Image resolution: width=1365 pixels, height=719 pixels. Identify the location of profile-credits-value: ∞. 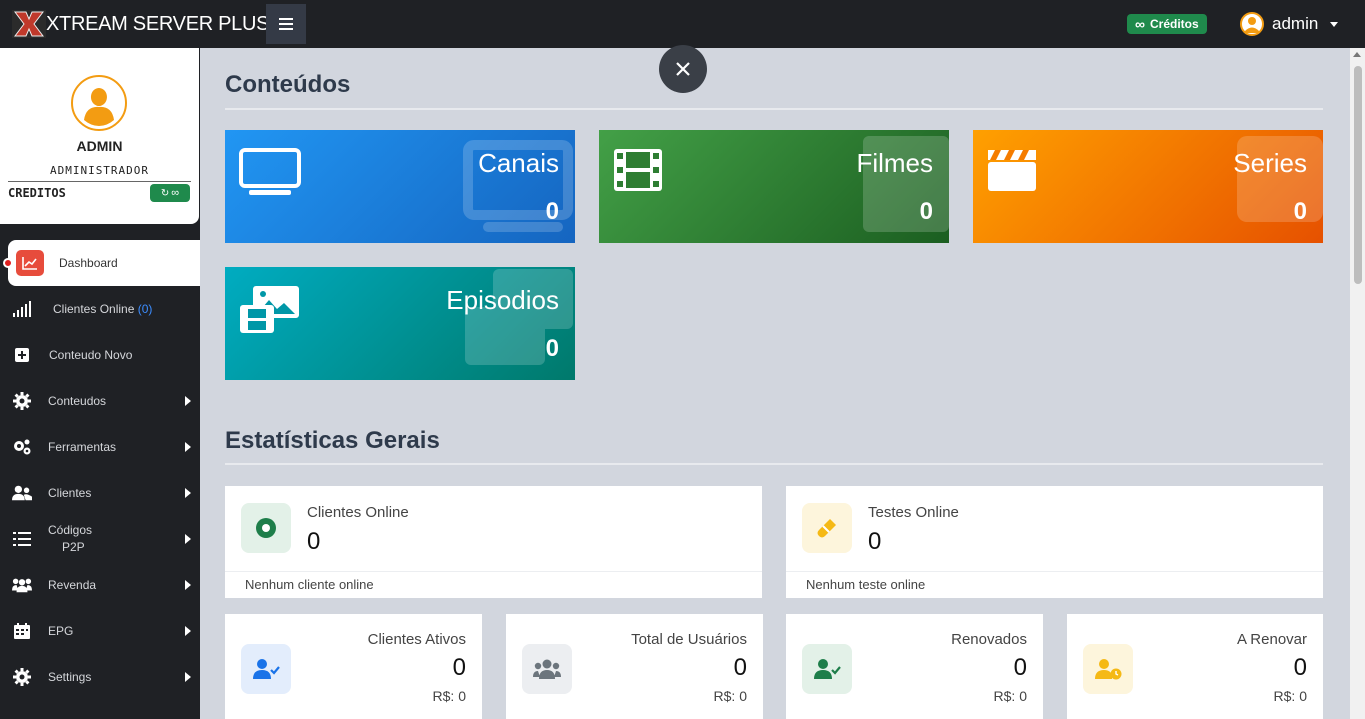
(175, 193).